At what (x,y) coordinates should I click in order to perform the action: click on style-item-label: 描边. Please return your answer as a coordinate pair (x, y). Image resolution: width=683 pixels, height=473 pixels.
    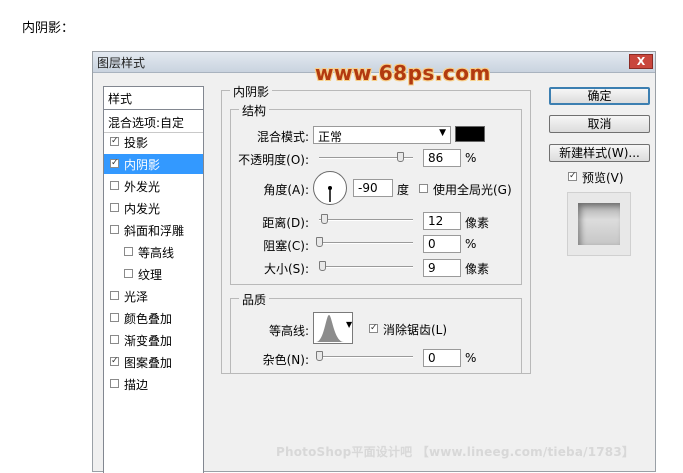
    Looking at the image, I should click on (136, 385).